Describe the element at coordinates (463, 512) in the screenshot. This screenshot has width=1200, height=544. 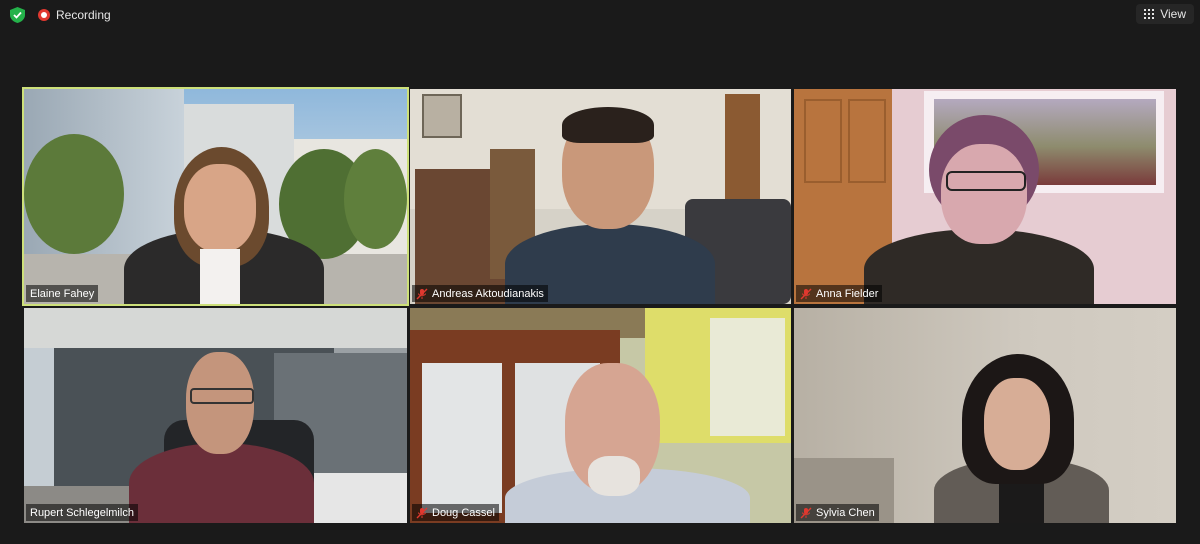
I see `participant-name: Doug Cassel` at that location.